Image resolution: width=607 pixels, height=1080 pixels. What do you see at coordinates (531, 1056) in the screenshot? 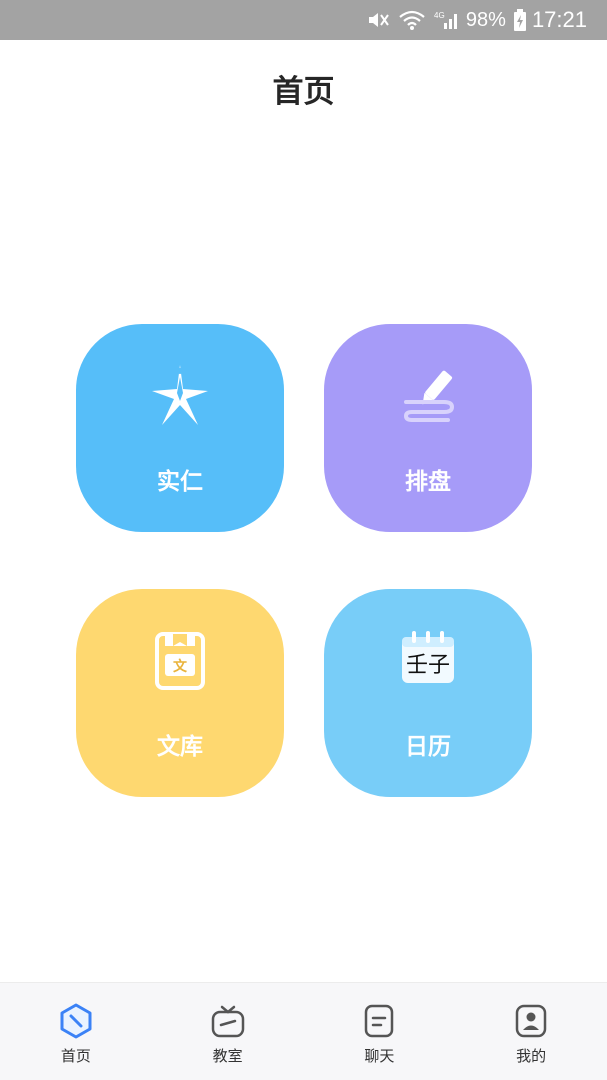
I see `nav-label: 我的` at bounding box center [531, 1056].